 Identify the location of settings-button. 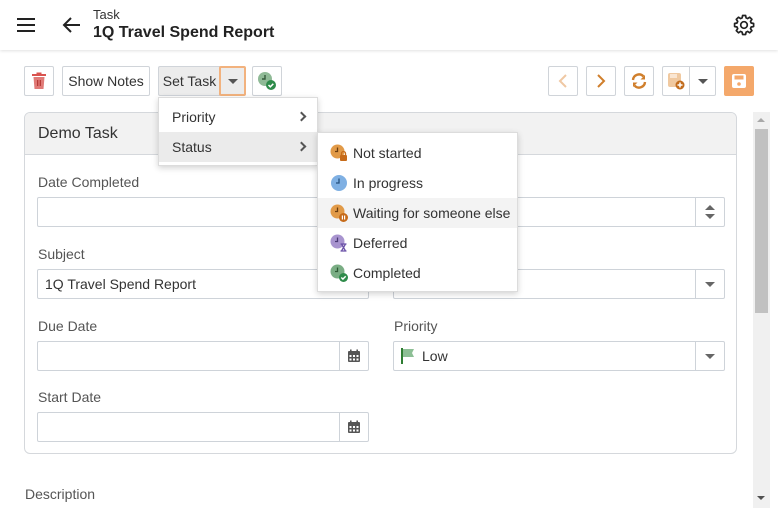
(744, 25).